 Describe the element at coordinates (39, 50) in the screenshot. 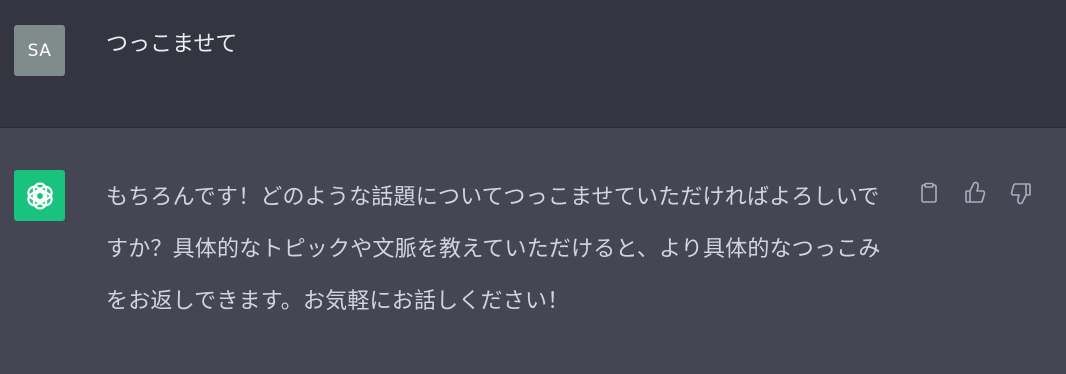

I see `user-avatar: SA` at that location.